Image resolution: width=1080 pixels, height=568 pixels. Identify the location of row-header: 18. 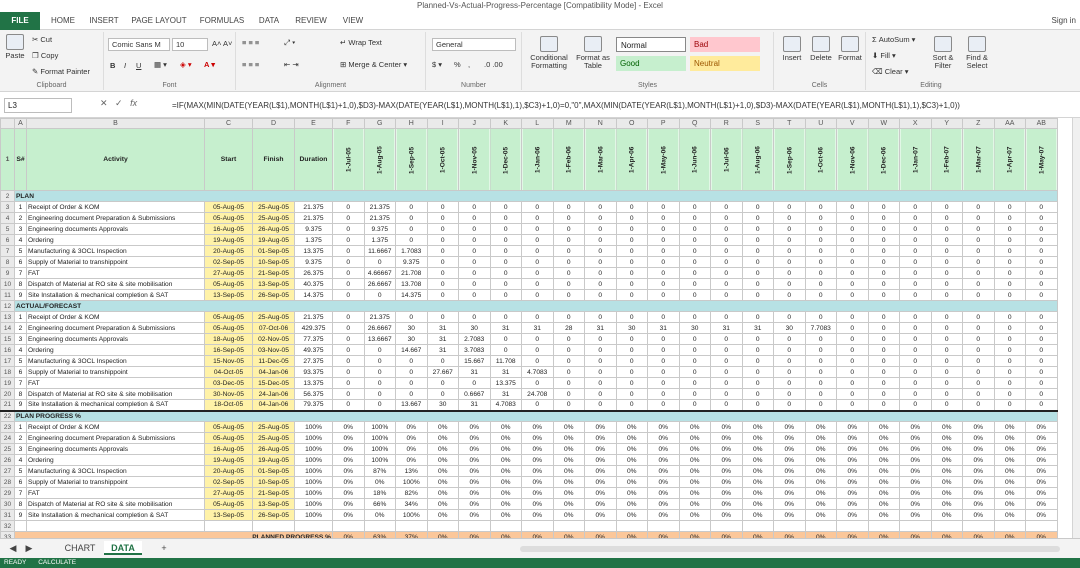
(7, 372).